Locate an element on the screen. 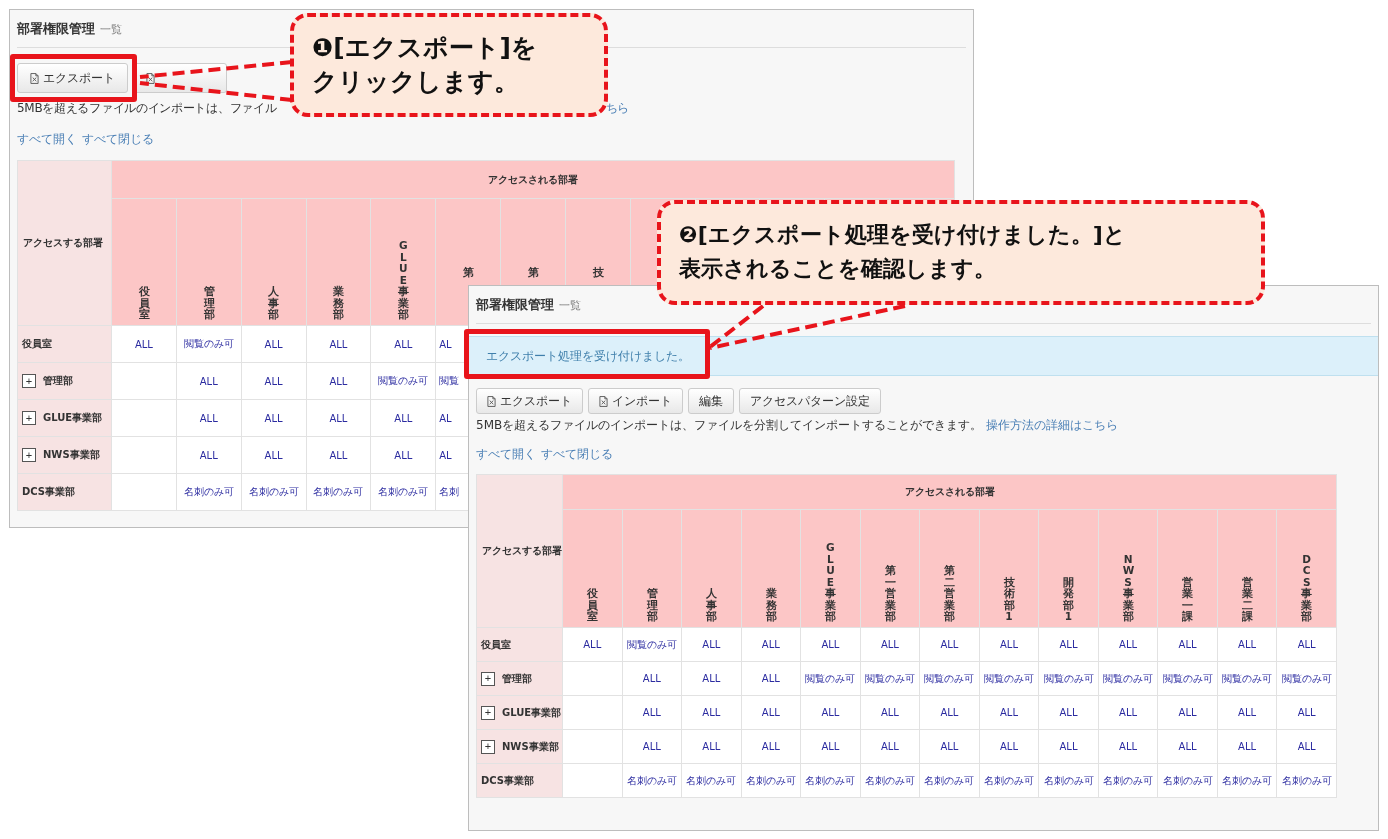 The image size is (1388, 839). row-header-title: アクセスする部署 is located at coordinates (522, 550).